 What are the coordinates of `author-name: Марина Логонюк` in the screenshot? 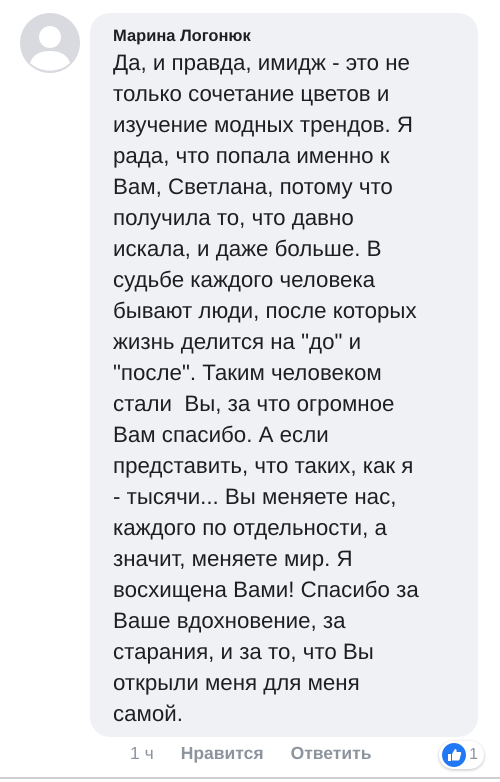 It's located at (289, 36).